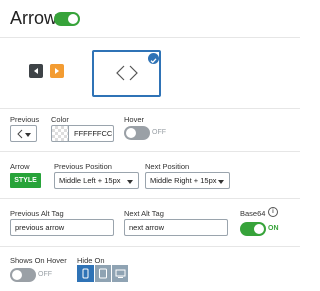 Image resolution: width=320 pixels, height=291 pixels. What do you see at coordinates (23, 275) in the screenshot?
I see `shows-on-hover-toggle` at bounding box center [23, 275].